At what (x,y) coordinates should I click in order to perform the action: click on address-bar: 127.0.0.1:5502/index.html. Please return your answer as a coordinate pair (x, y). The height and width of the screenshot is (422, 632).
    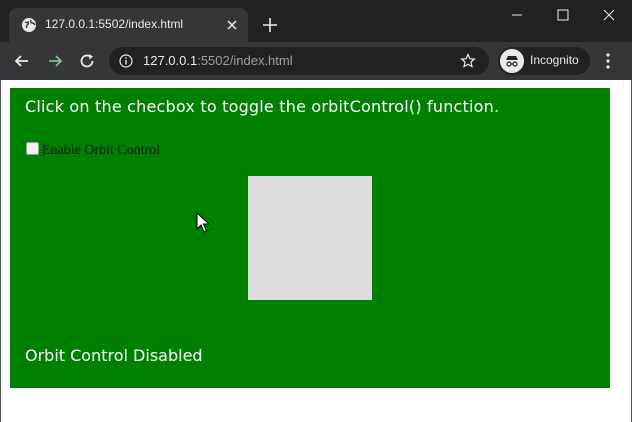
    Looking at the image, I should click on (299, 61).